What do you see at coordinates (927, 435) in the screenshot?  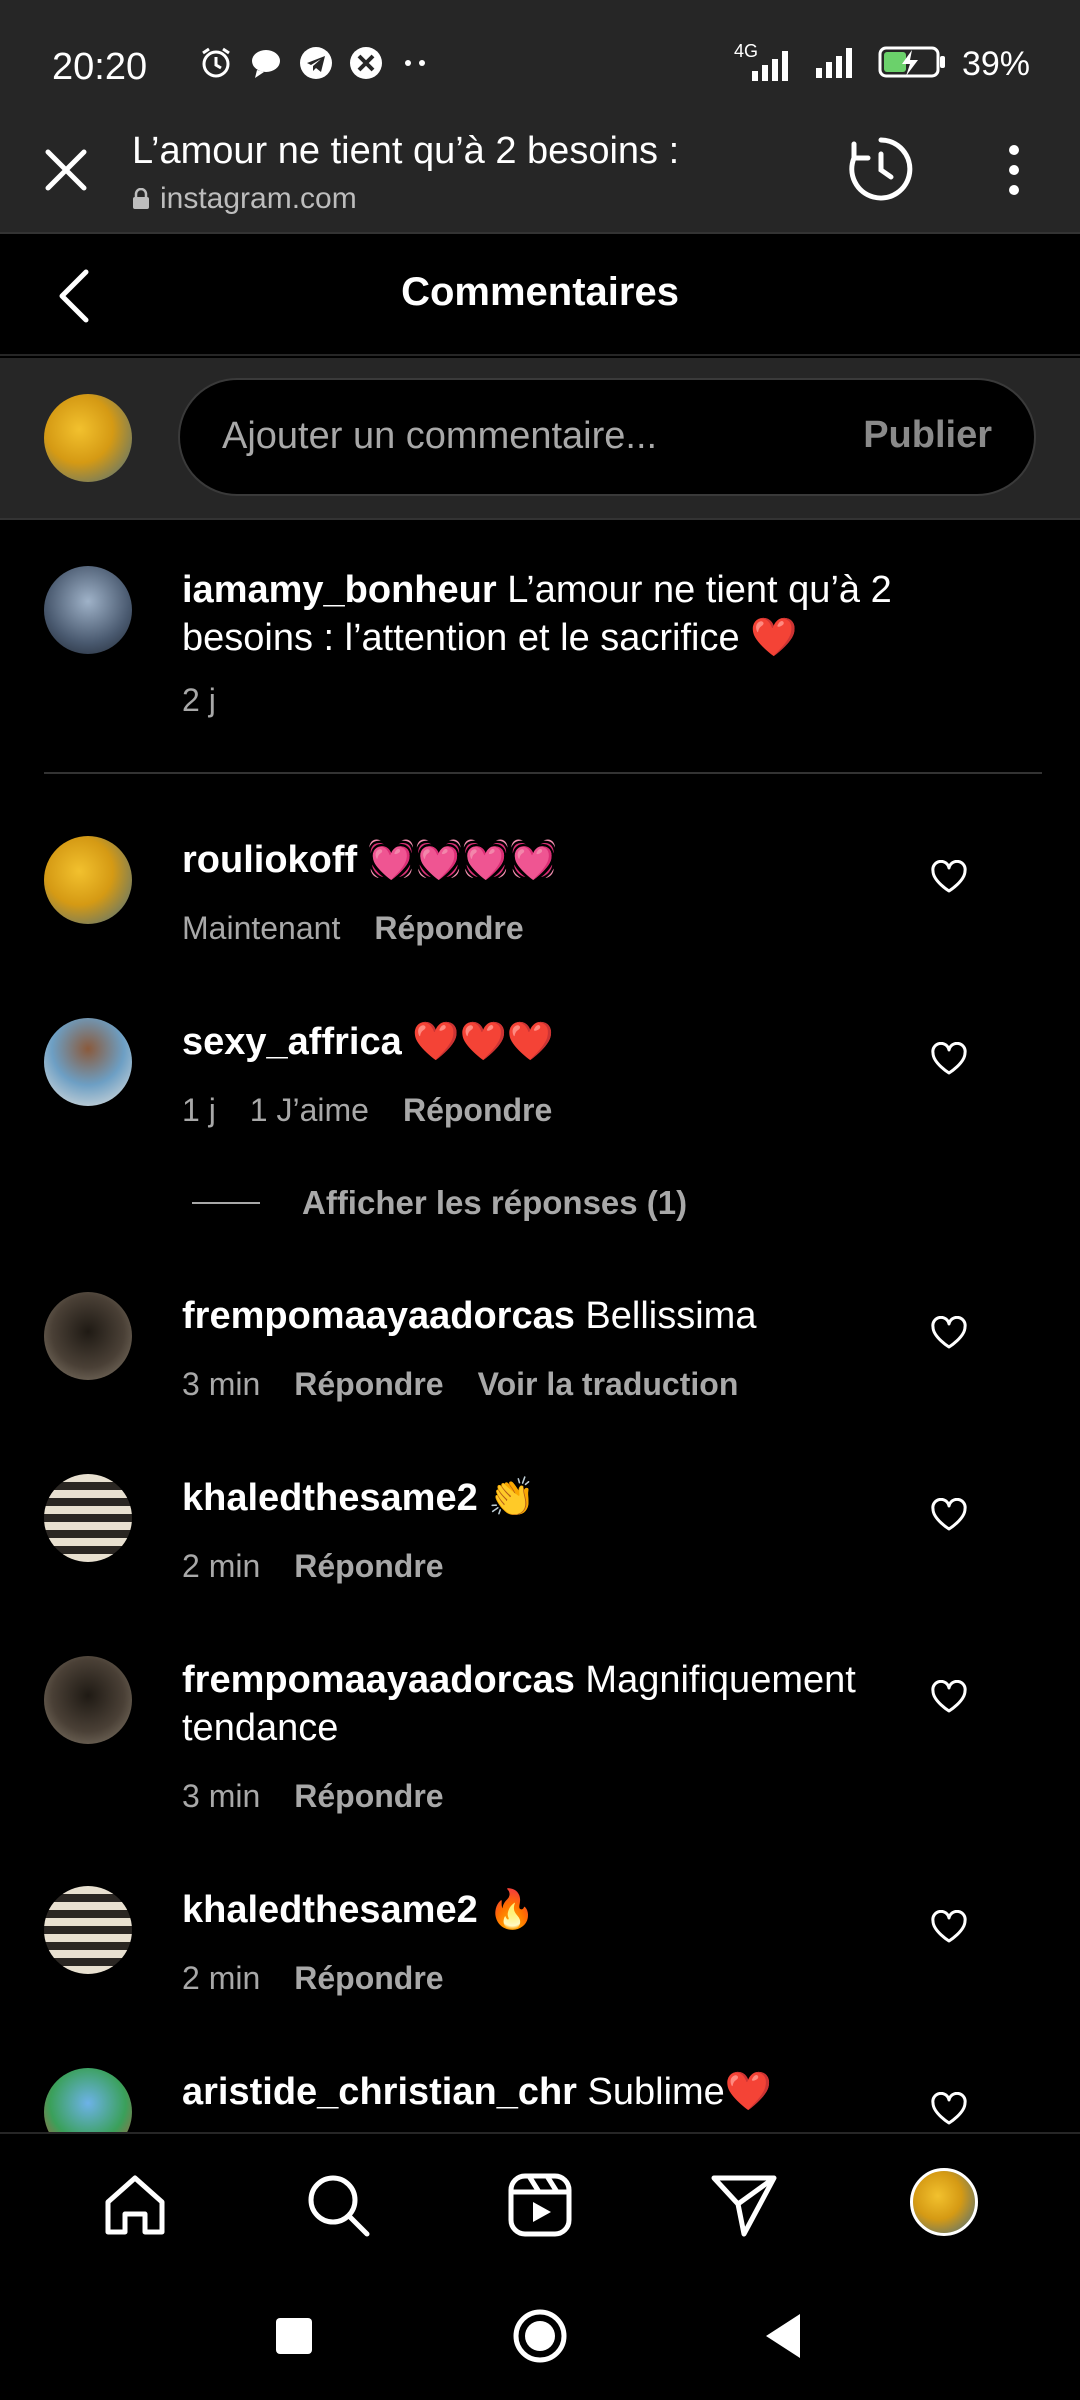 I see `publish-button: Publier` at bounding box center [927, 435].